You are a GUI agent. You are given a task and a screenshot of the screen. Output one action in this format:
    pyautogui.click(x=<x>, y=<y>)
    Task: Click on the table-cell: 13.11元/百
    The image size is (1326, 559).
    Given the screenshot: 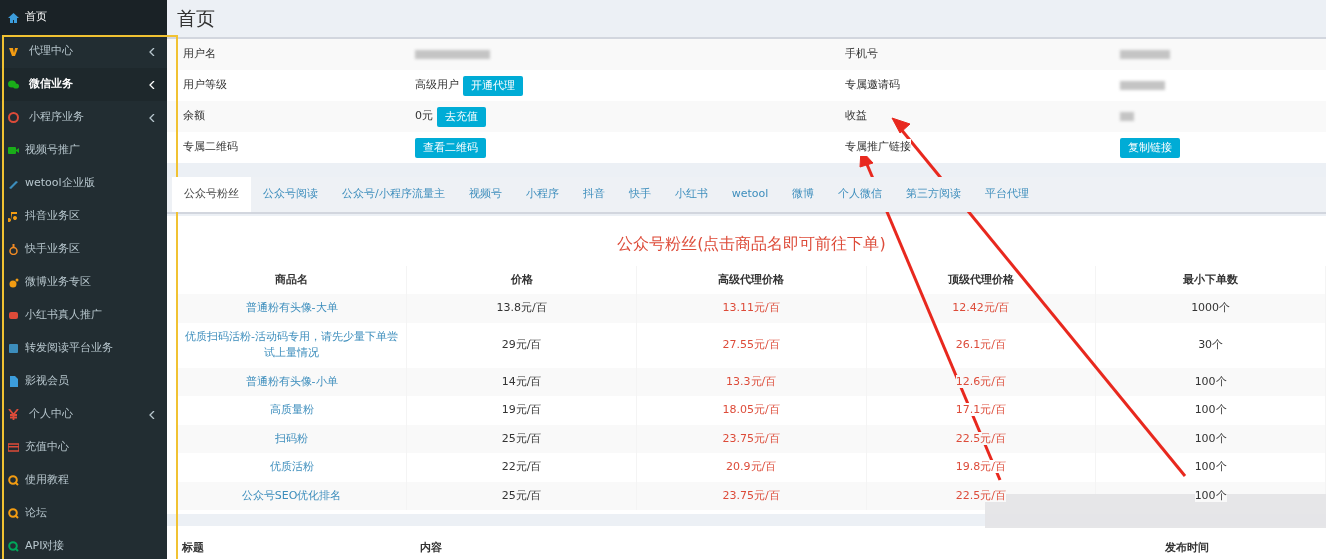 What is the action you would take?
    pyautogui.click(x=751, y=307)
    